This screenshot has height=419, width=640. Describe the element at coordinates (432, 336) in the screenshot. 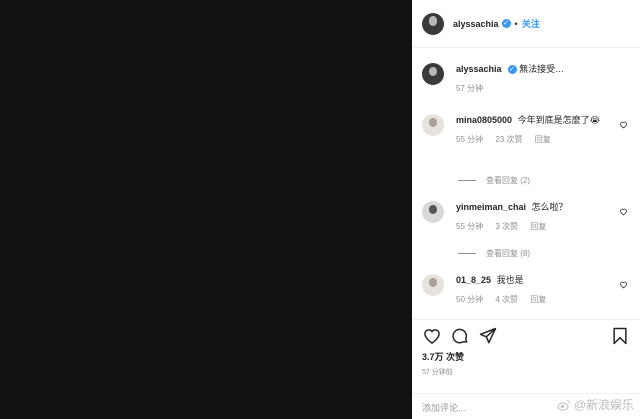

I see `heart-icon` at that location.